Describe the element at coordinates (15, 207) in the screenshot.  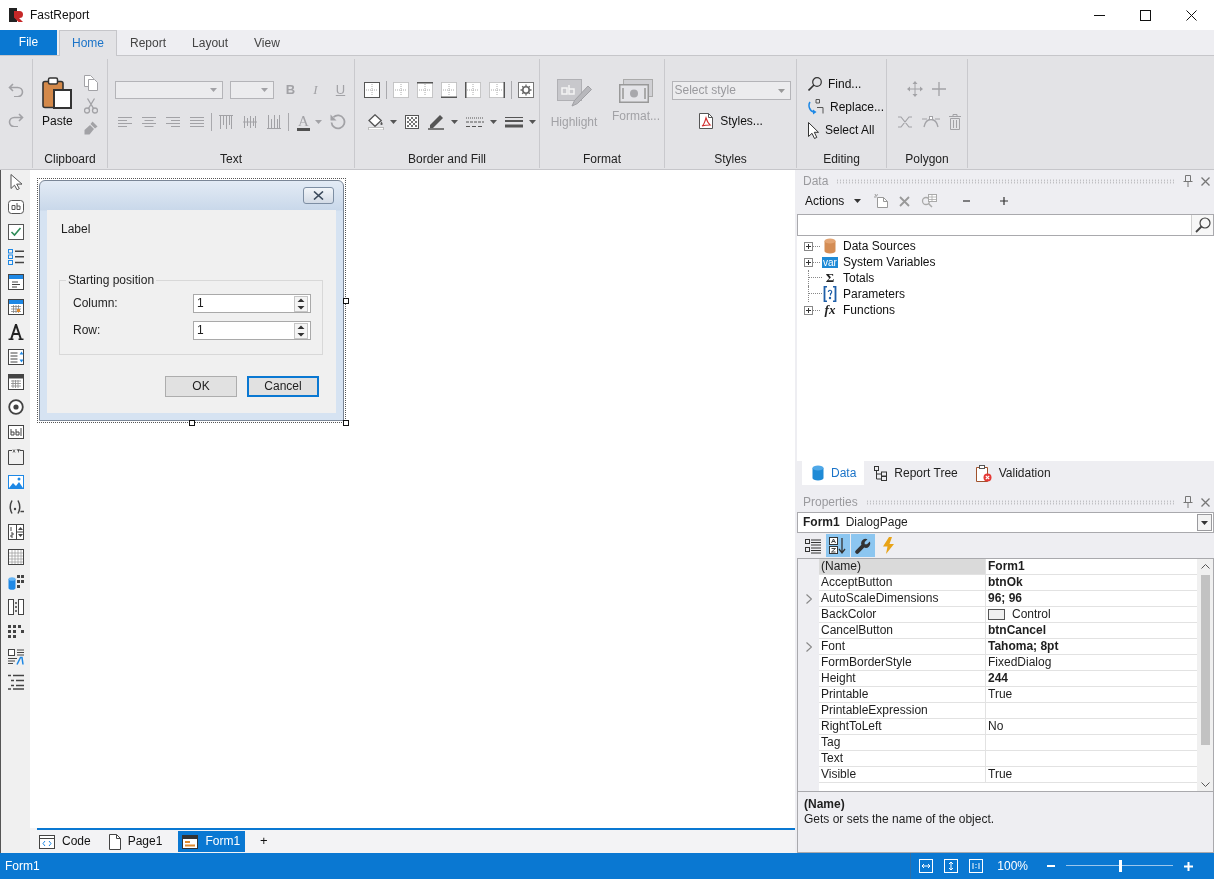
I see `text-box-icon` at that location.